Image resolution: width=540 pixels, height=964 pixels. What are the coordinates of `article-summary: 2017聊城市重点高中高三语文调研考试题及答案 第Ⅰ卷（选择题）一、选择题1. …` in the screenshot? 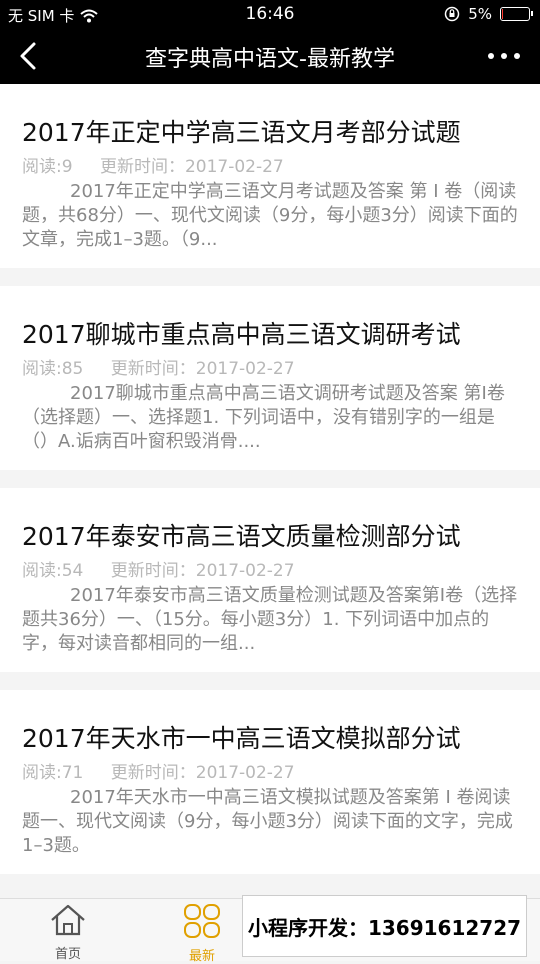 It's located at (263, 417).